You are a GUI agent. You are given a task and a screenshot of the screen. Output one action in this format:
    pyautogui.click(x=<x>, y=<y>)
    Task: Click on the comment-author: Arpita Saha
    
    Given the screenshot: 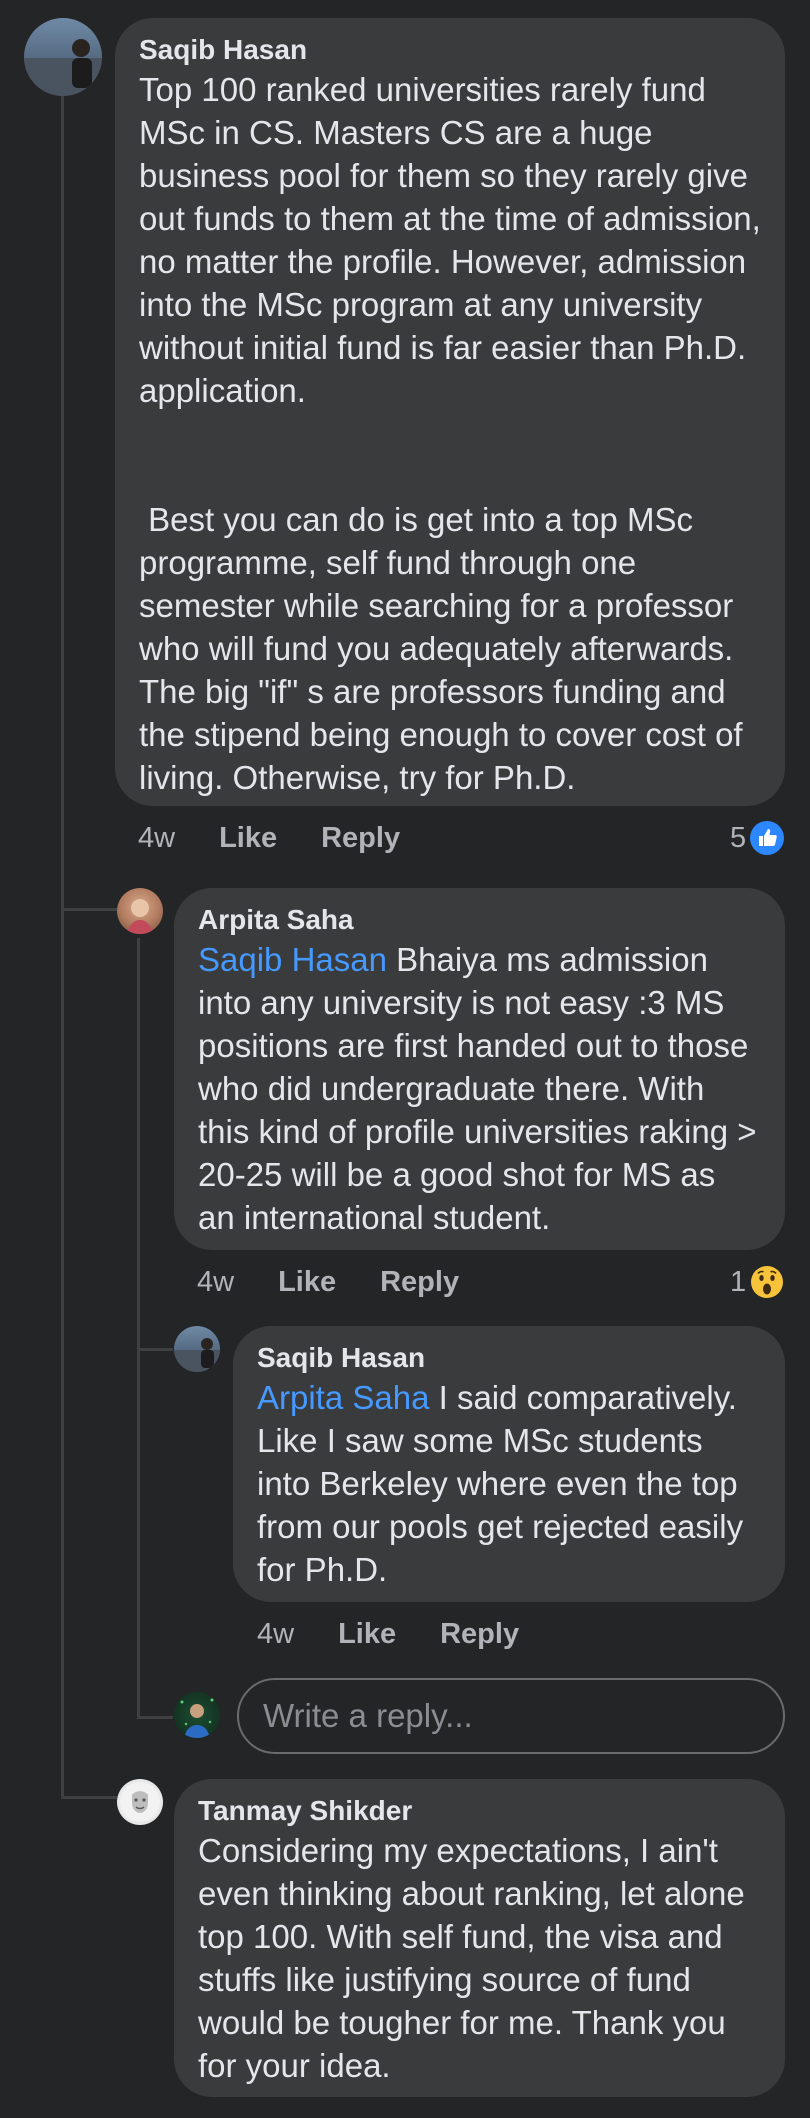 What is the action you would take?
    pyautogui.click(x=479, y=920)
    